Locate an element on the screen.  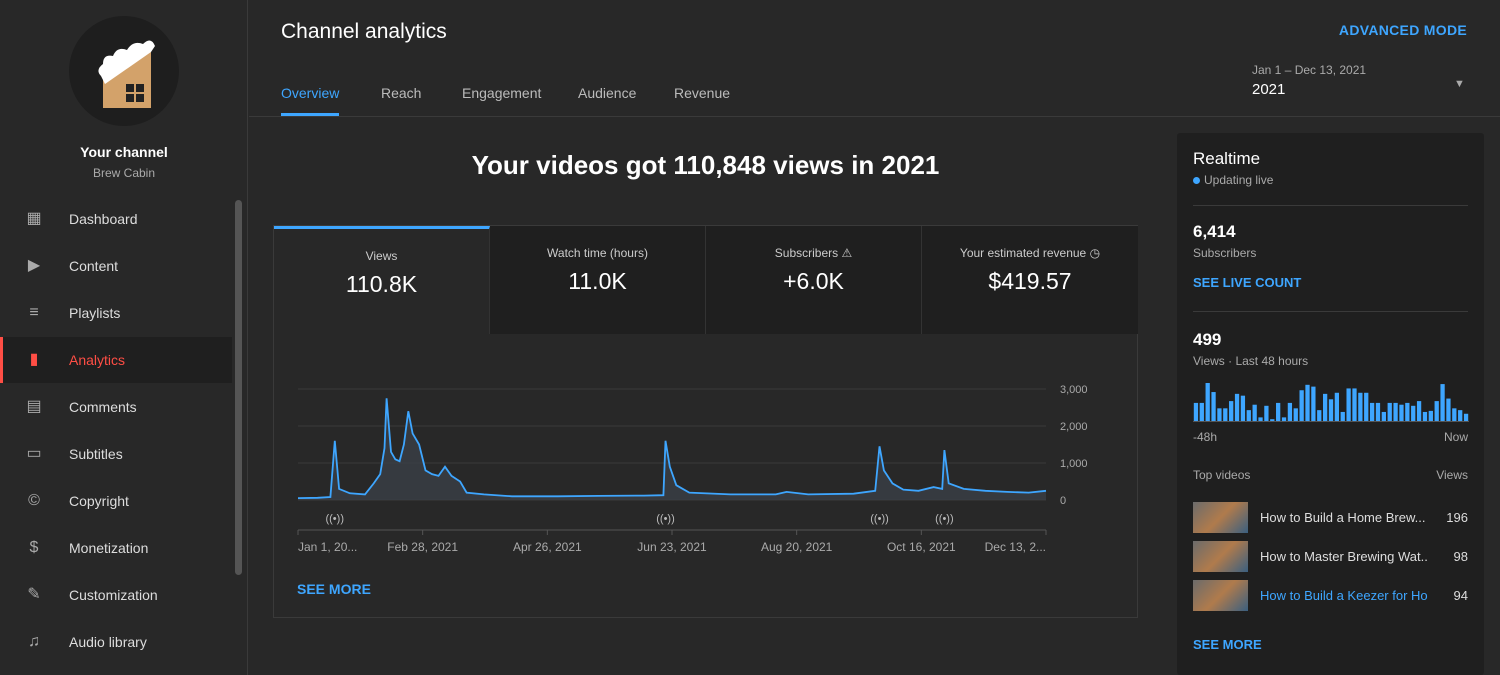
top-videos-label: Top videos is located at coordinates (1222, 475).